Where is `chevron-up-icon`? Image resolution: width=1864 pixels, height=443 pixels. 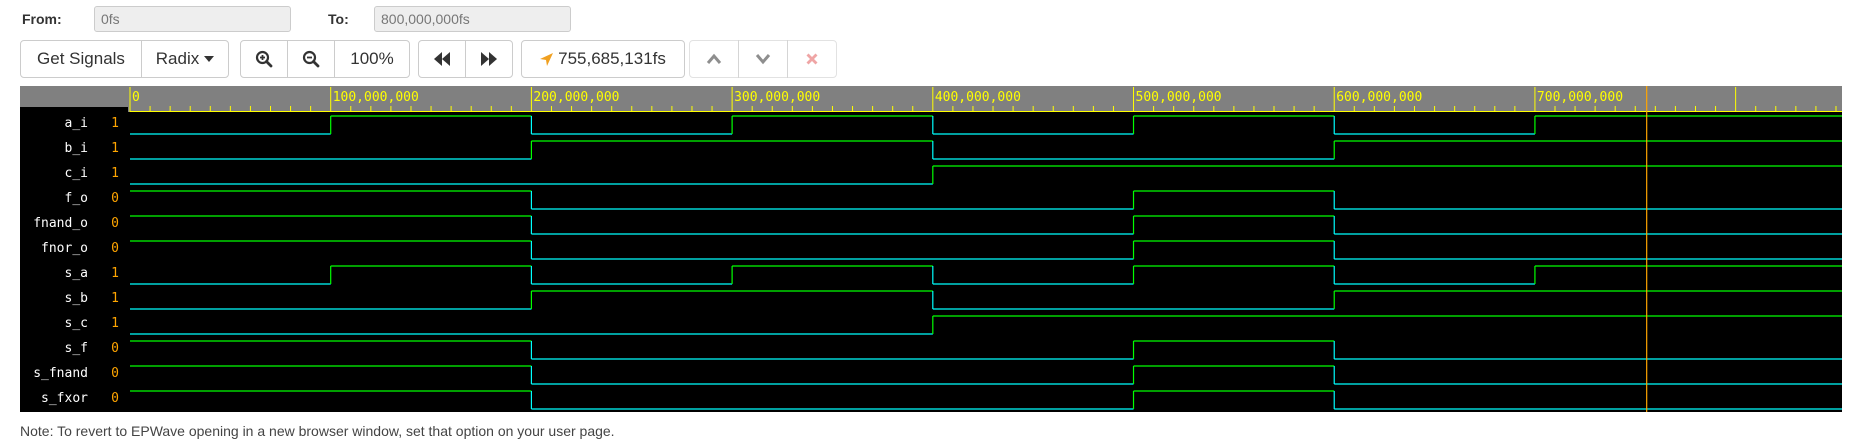
chevron-up-icon is located at coordinates (714, 59).